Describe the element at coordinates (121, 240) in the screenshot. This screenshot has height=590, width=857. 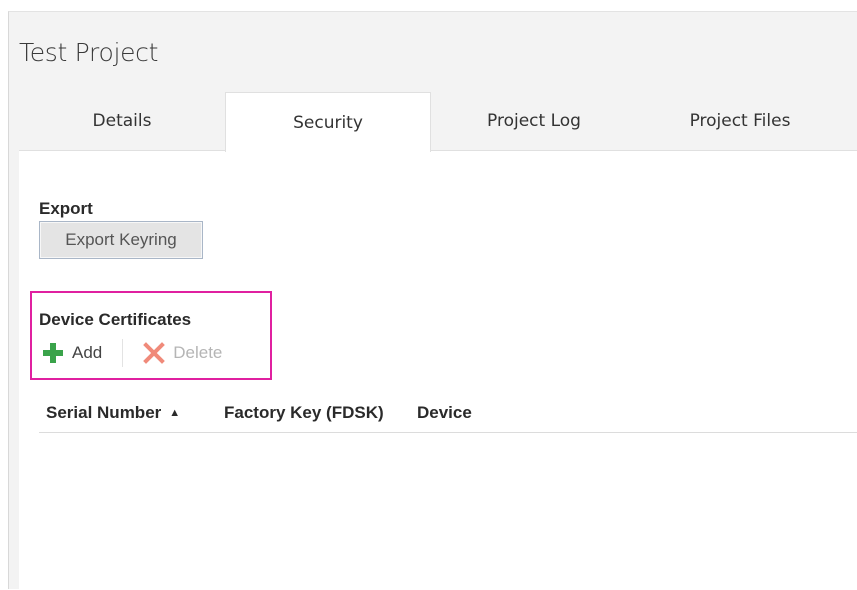
I see `export-keyring-button: Export Keyring` at that location.